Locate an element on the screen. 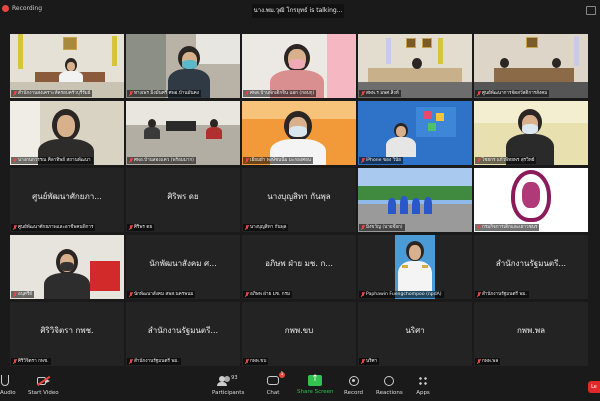 Image resolution: width=600 pixels, height=401 pixels. participant-tile: อนุศรีย์ is located at coordinates (67, 267).